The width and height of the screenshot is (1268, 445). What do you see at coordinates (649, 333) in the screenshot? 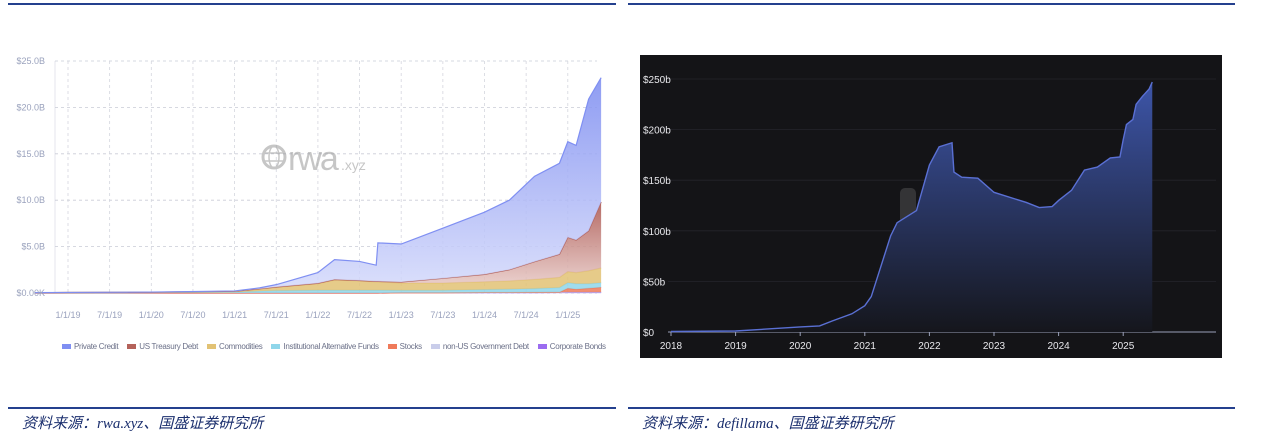
I see `y-tick-label: $0` at bounding box center [649, 333].